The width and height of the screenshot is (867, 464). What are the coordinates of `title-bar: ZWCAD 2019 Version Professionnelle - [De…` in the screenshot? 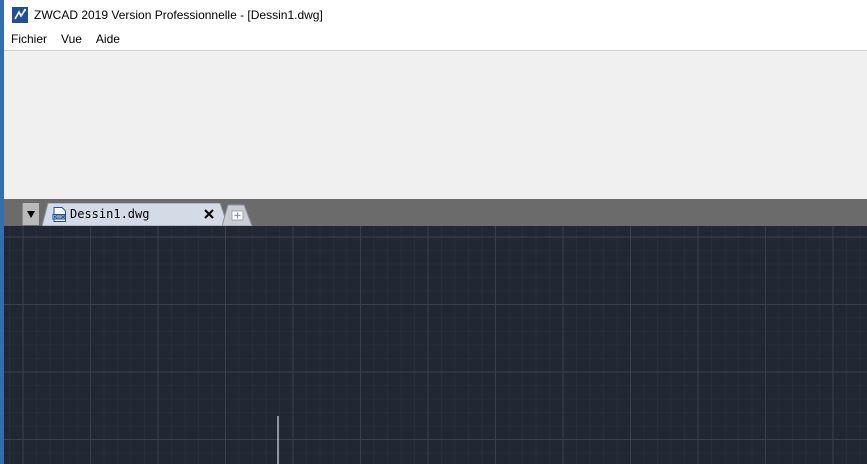 It's located at (435, 14).